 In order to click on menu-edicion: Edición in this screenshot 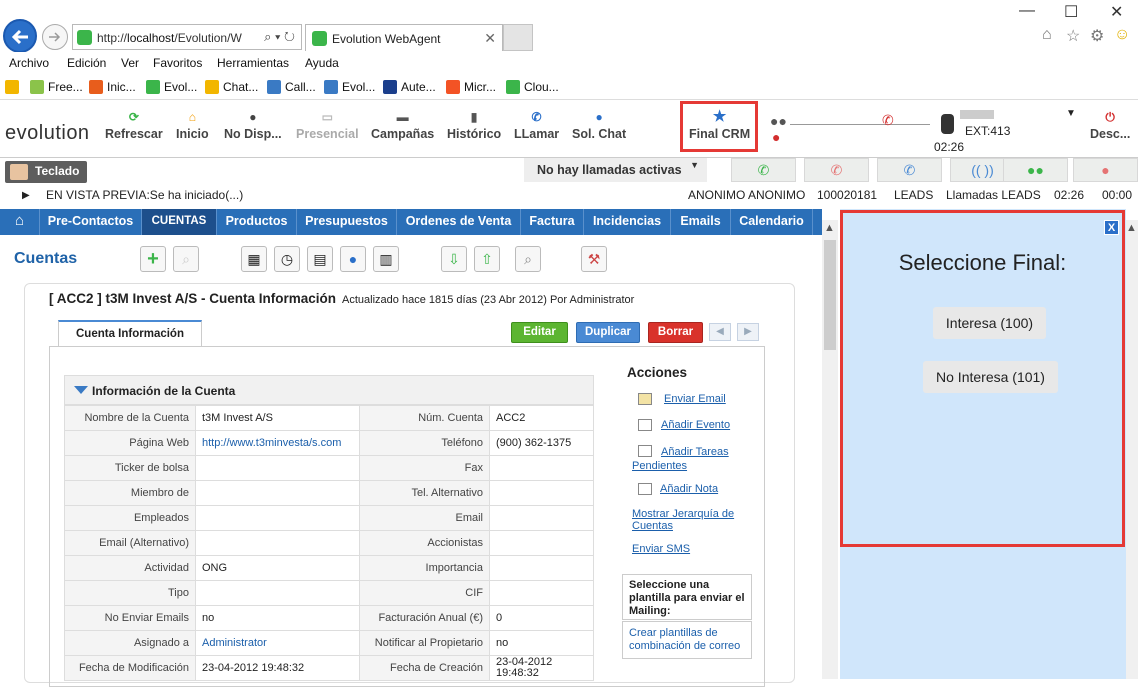, I will do `click(86, 63)`.